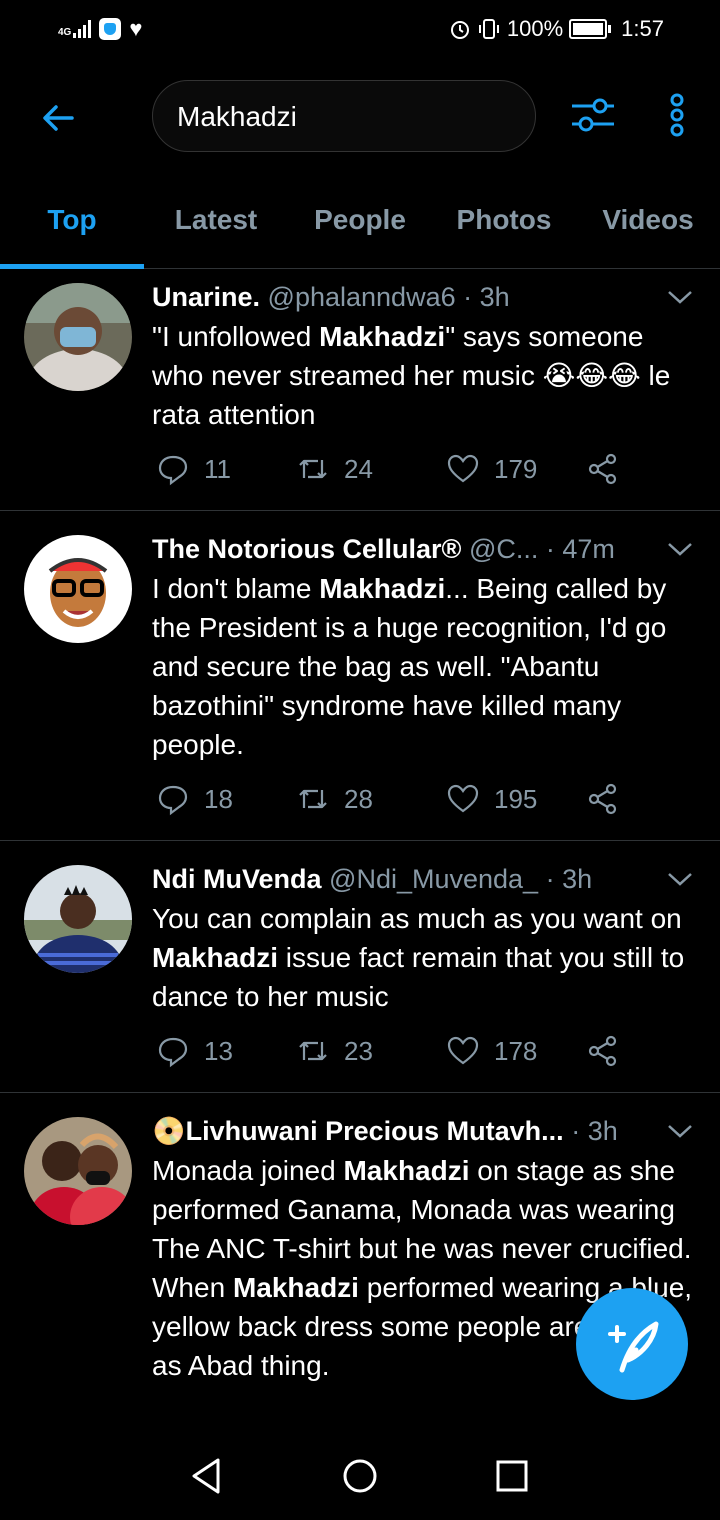 The height and width of the screenshot is (1520, 720). I want to click on system-nav-bar, so click(360, 1480).